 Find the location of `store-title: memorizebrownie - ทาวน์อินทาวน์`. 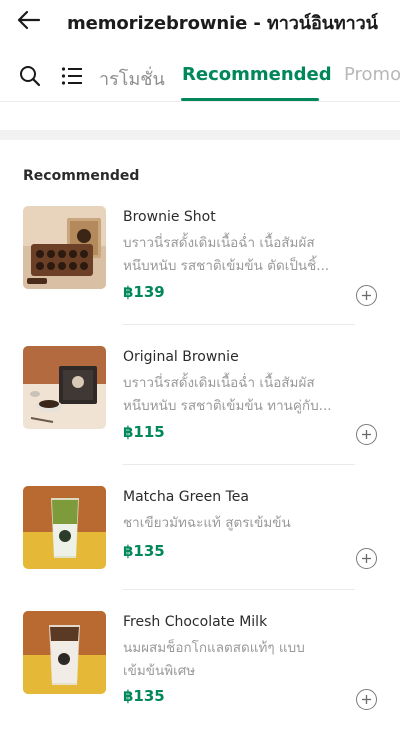

store-title: memorizebrownie - ทาวน์อินทาวน์ is located at coordinates (222, 23).